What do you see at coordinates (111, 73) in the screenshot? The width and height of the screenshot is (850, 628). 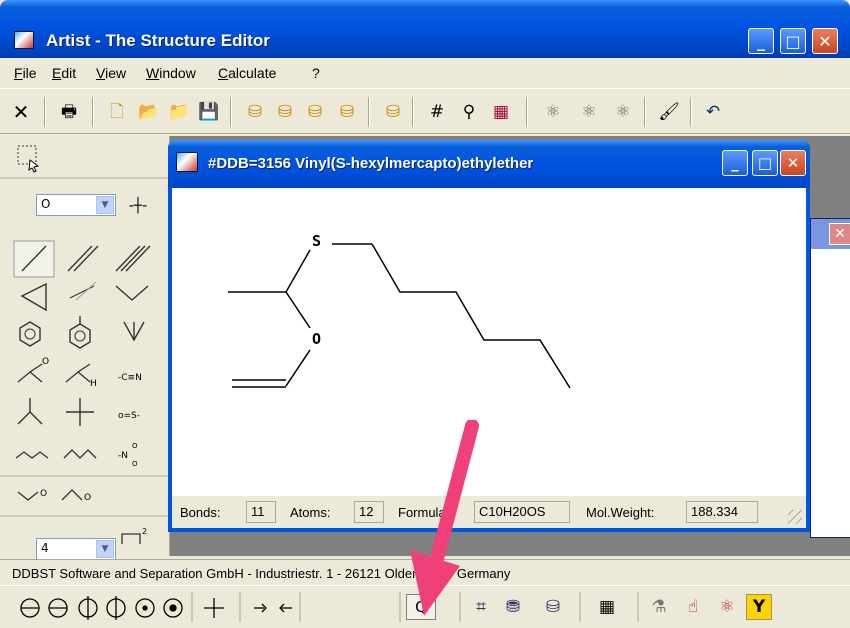 I see `menu-view: View` at bounding box center [111, 73].